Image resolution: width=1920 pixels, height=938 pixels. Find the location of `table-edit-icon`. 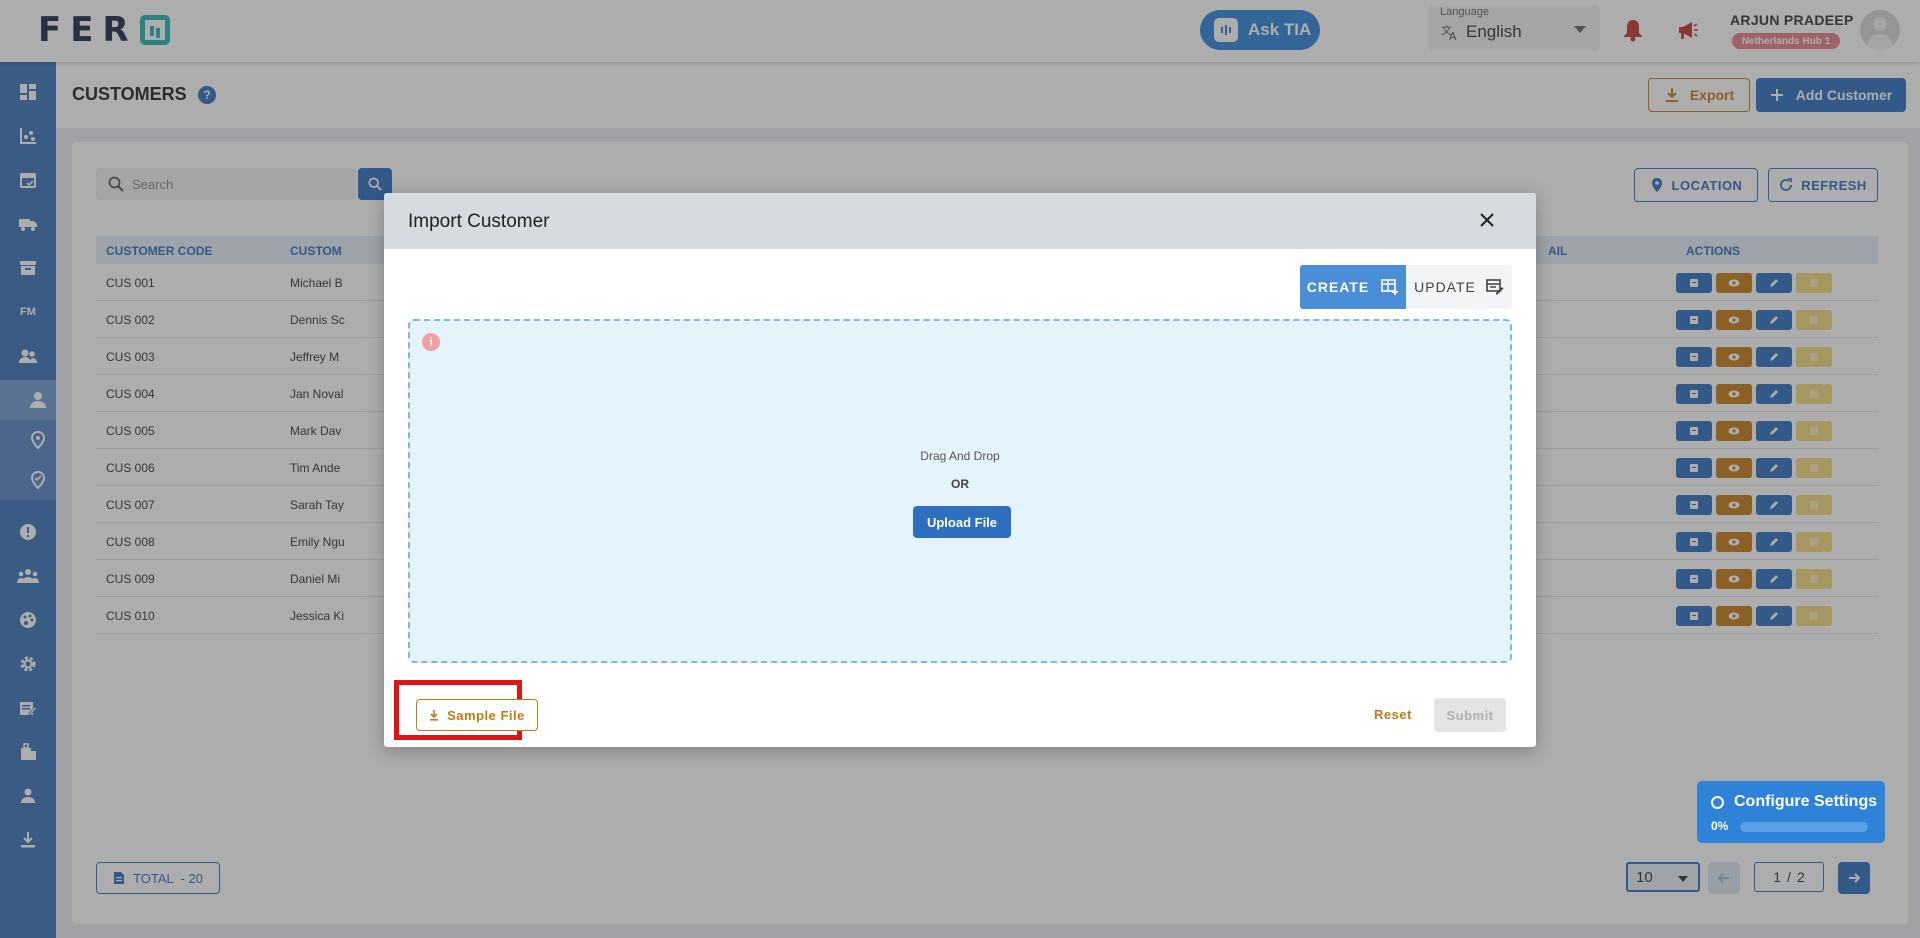

table-edit-icon is located at coordinates (1495, 287).